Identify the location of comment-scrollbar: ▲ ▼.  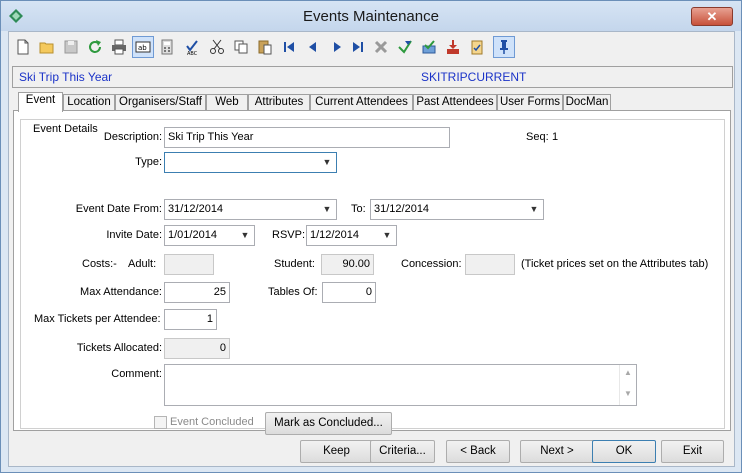
(627, 385).